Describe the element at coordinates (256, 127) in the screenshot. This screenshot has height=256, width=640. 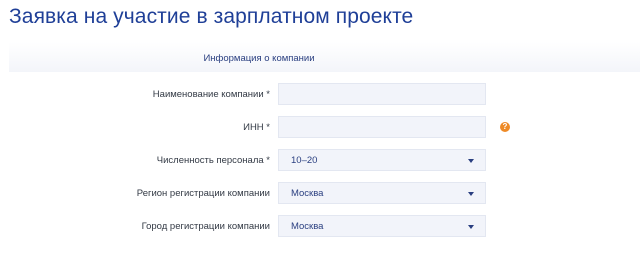
I see `inn-label: ИНН *` at that location.